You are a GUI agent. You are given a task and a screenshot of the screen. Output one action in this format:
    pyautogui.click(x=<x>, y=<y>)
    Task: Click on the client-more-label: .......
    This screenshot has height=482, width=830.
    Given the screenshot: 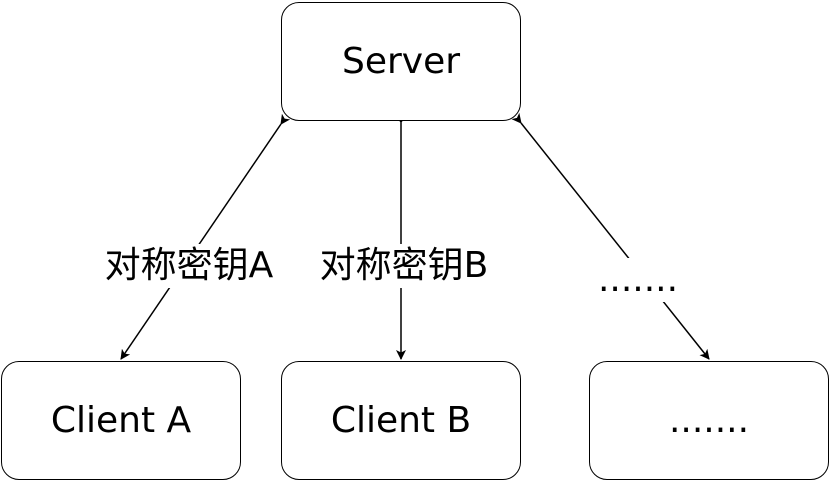 What is the action you would take?
    pyautogui.click(x=709, y=420)
    